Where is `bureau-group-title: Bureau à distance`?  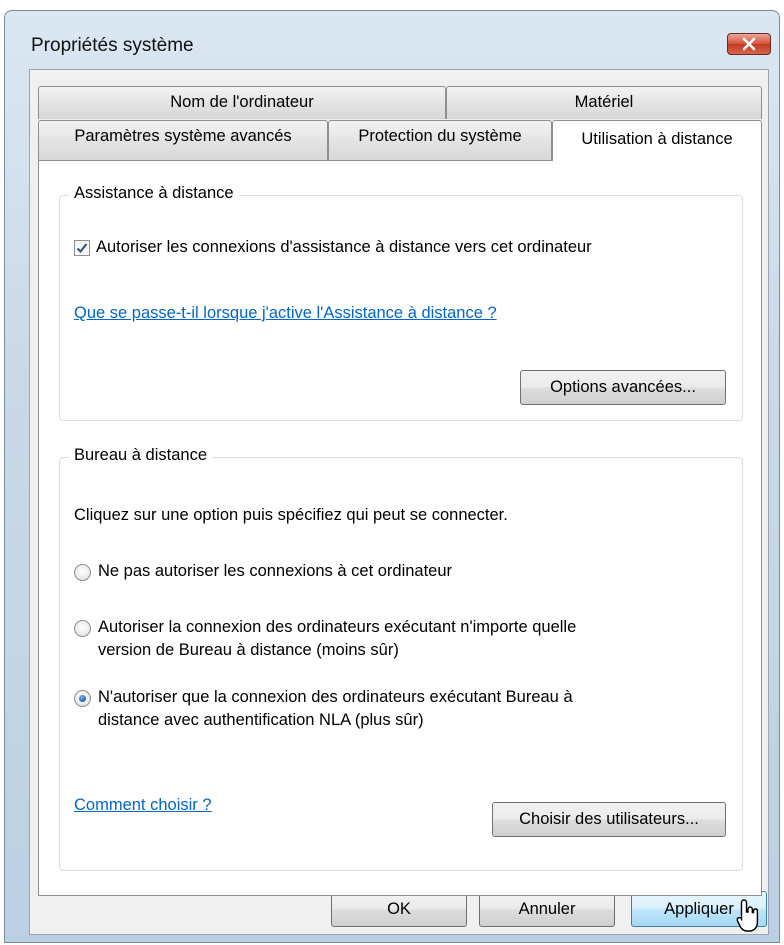
bureau-group-title: Bureau à distance is located at coordinates (141, 455).